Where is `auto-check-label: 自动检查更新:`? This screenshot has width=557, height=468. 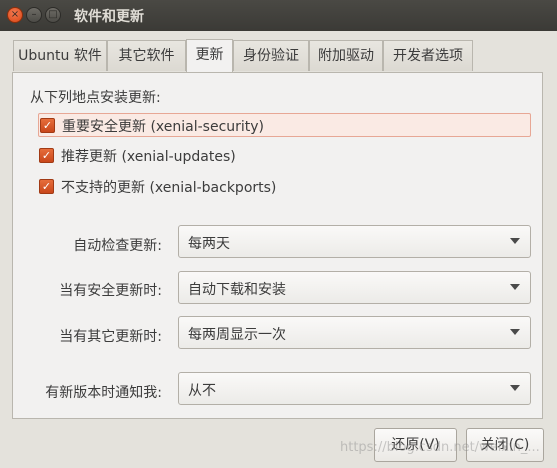
auto-check-label: 自动检查更新: is located at coordinates (117, 246).